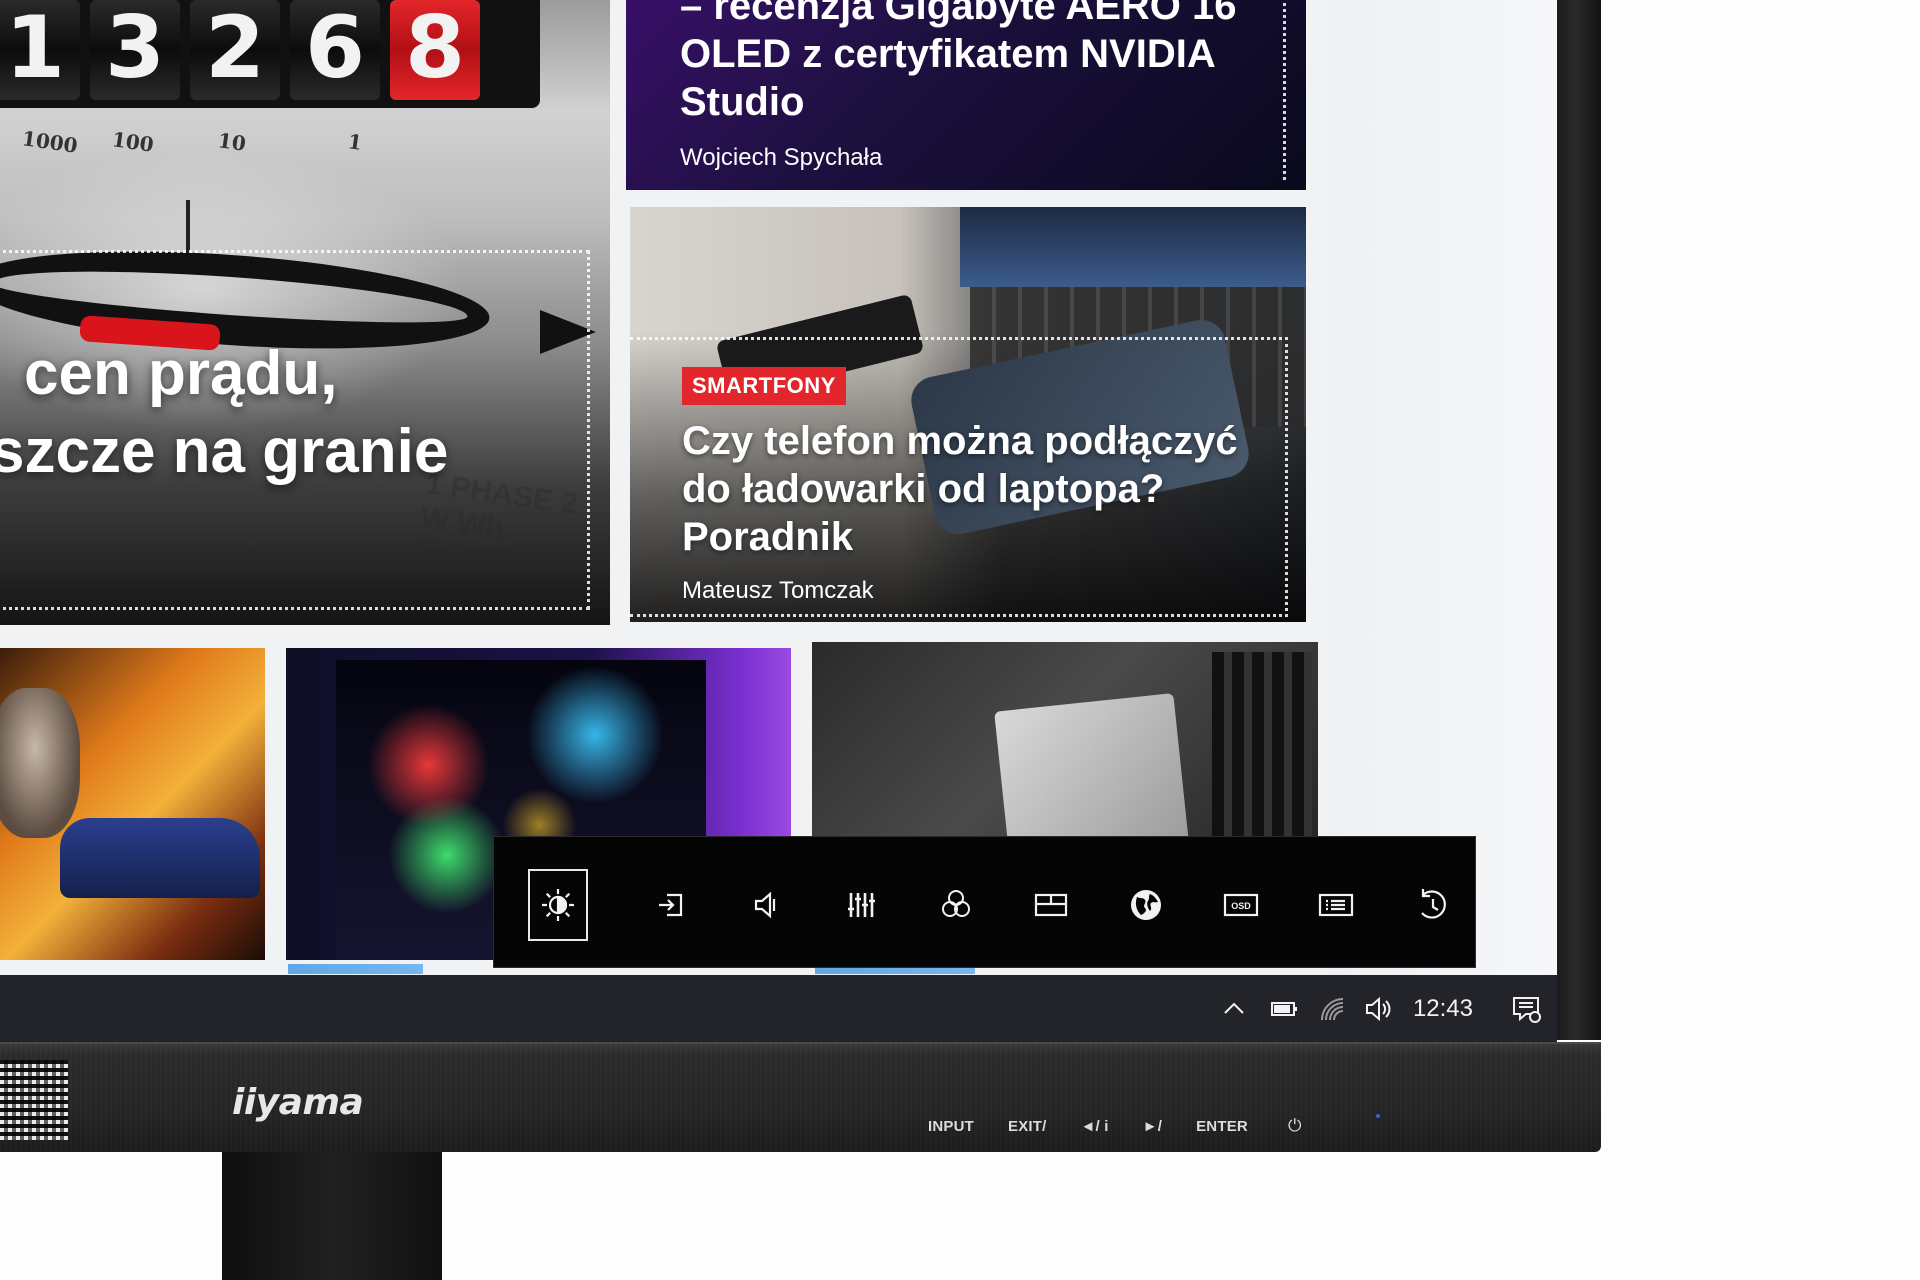 This screenshot has height=1280, width=1920. Describe the element at coordinates (132, 804) in the screenshot. I see `thumbnail-games` at that location.